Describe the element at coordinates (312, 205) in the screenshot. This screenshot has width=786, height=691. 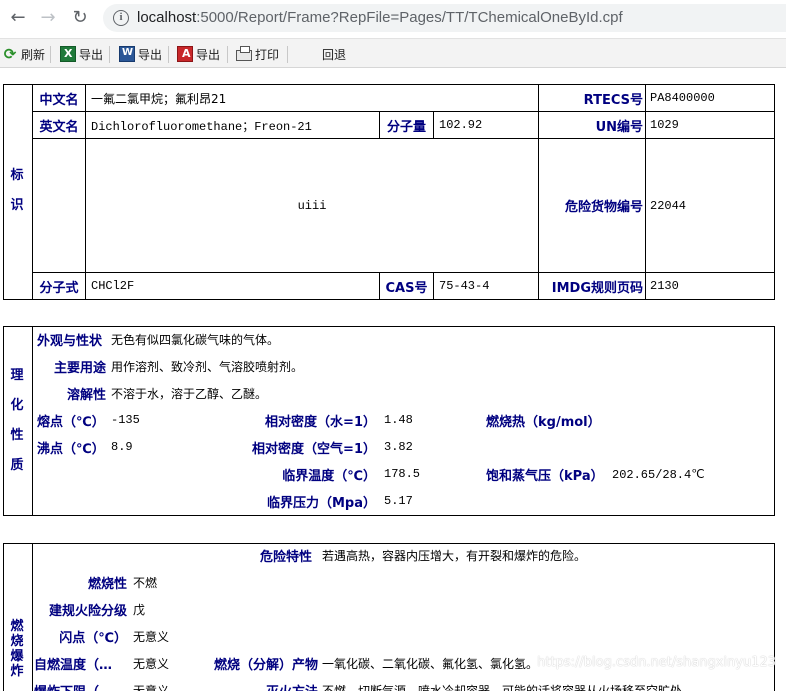
I see `structure-image-placeholder: uiii` at that location.